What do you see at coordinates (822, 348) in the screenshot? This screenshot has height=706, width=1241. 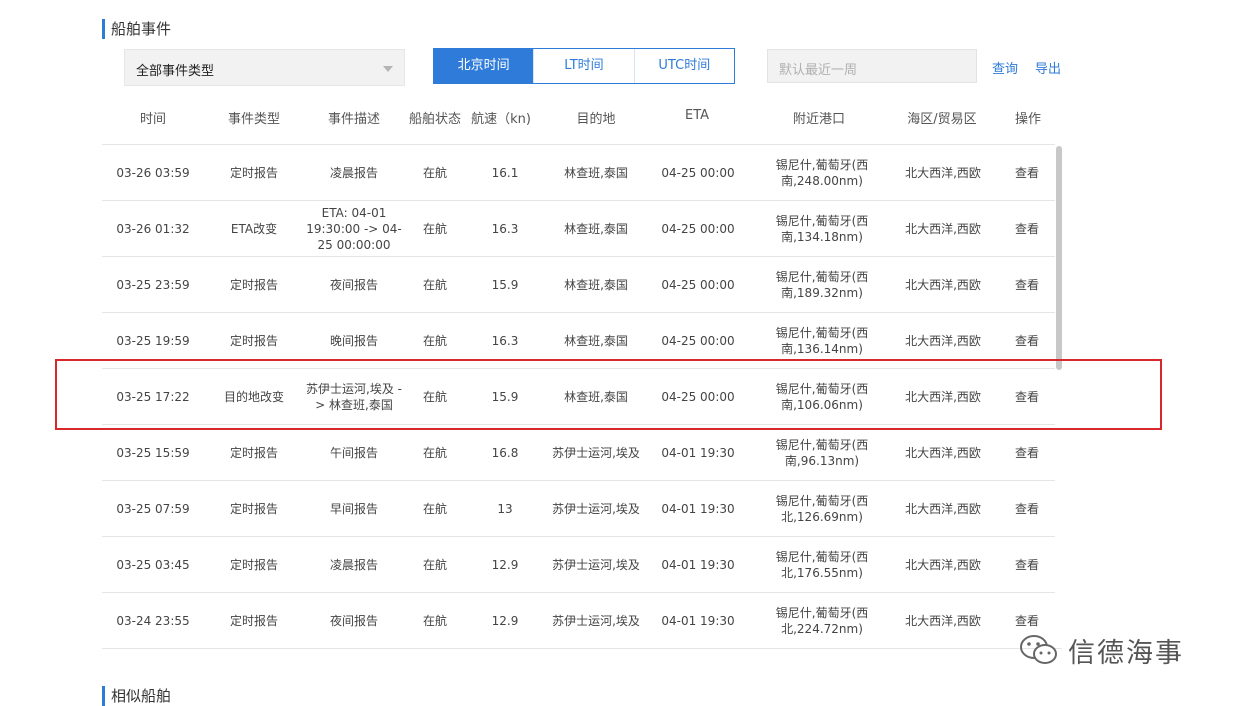 I see `cell-nearby-port-line2: 南,136.14nm)` at bounding box center [822, 348].